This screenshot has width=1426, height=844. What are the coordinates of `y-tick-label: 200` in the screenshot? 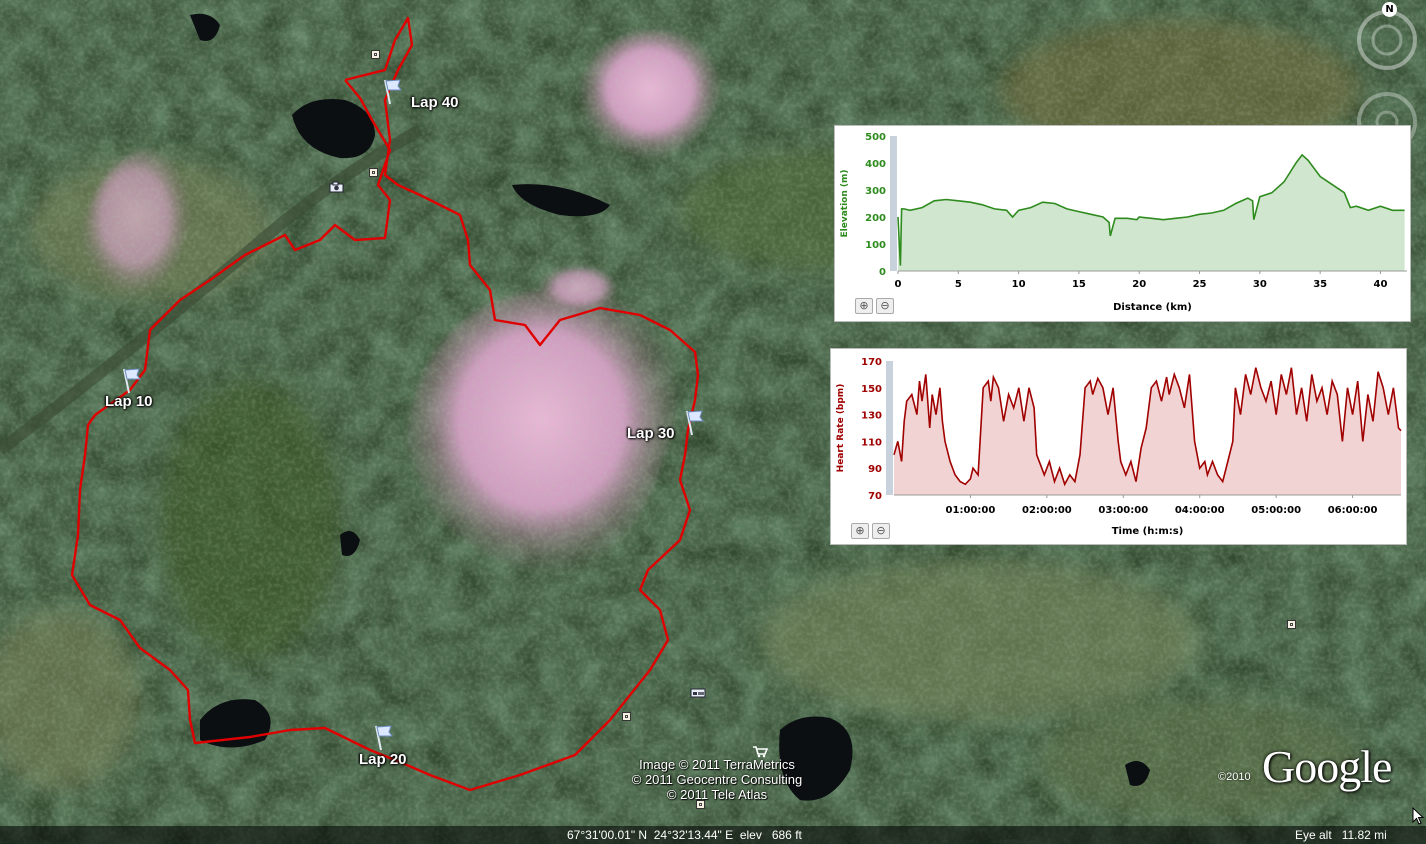 It's located at (875, 218).